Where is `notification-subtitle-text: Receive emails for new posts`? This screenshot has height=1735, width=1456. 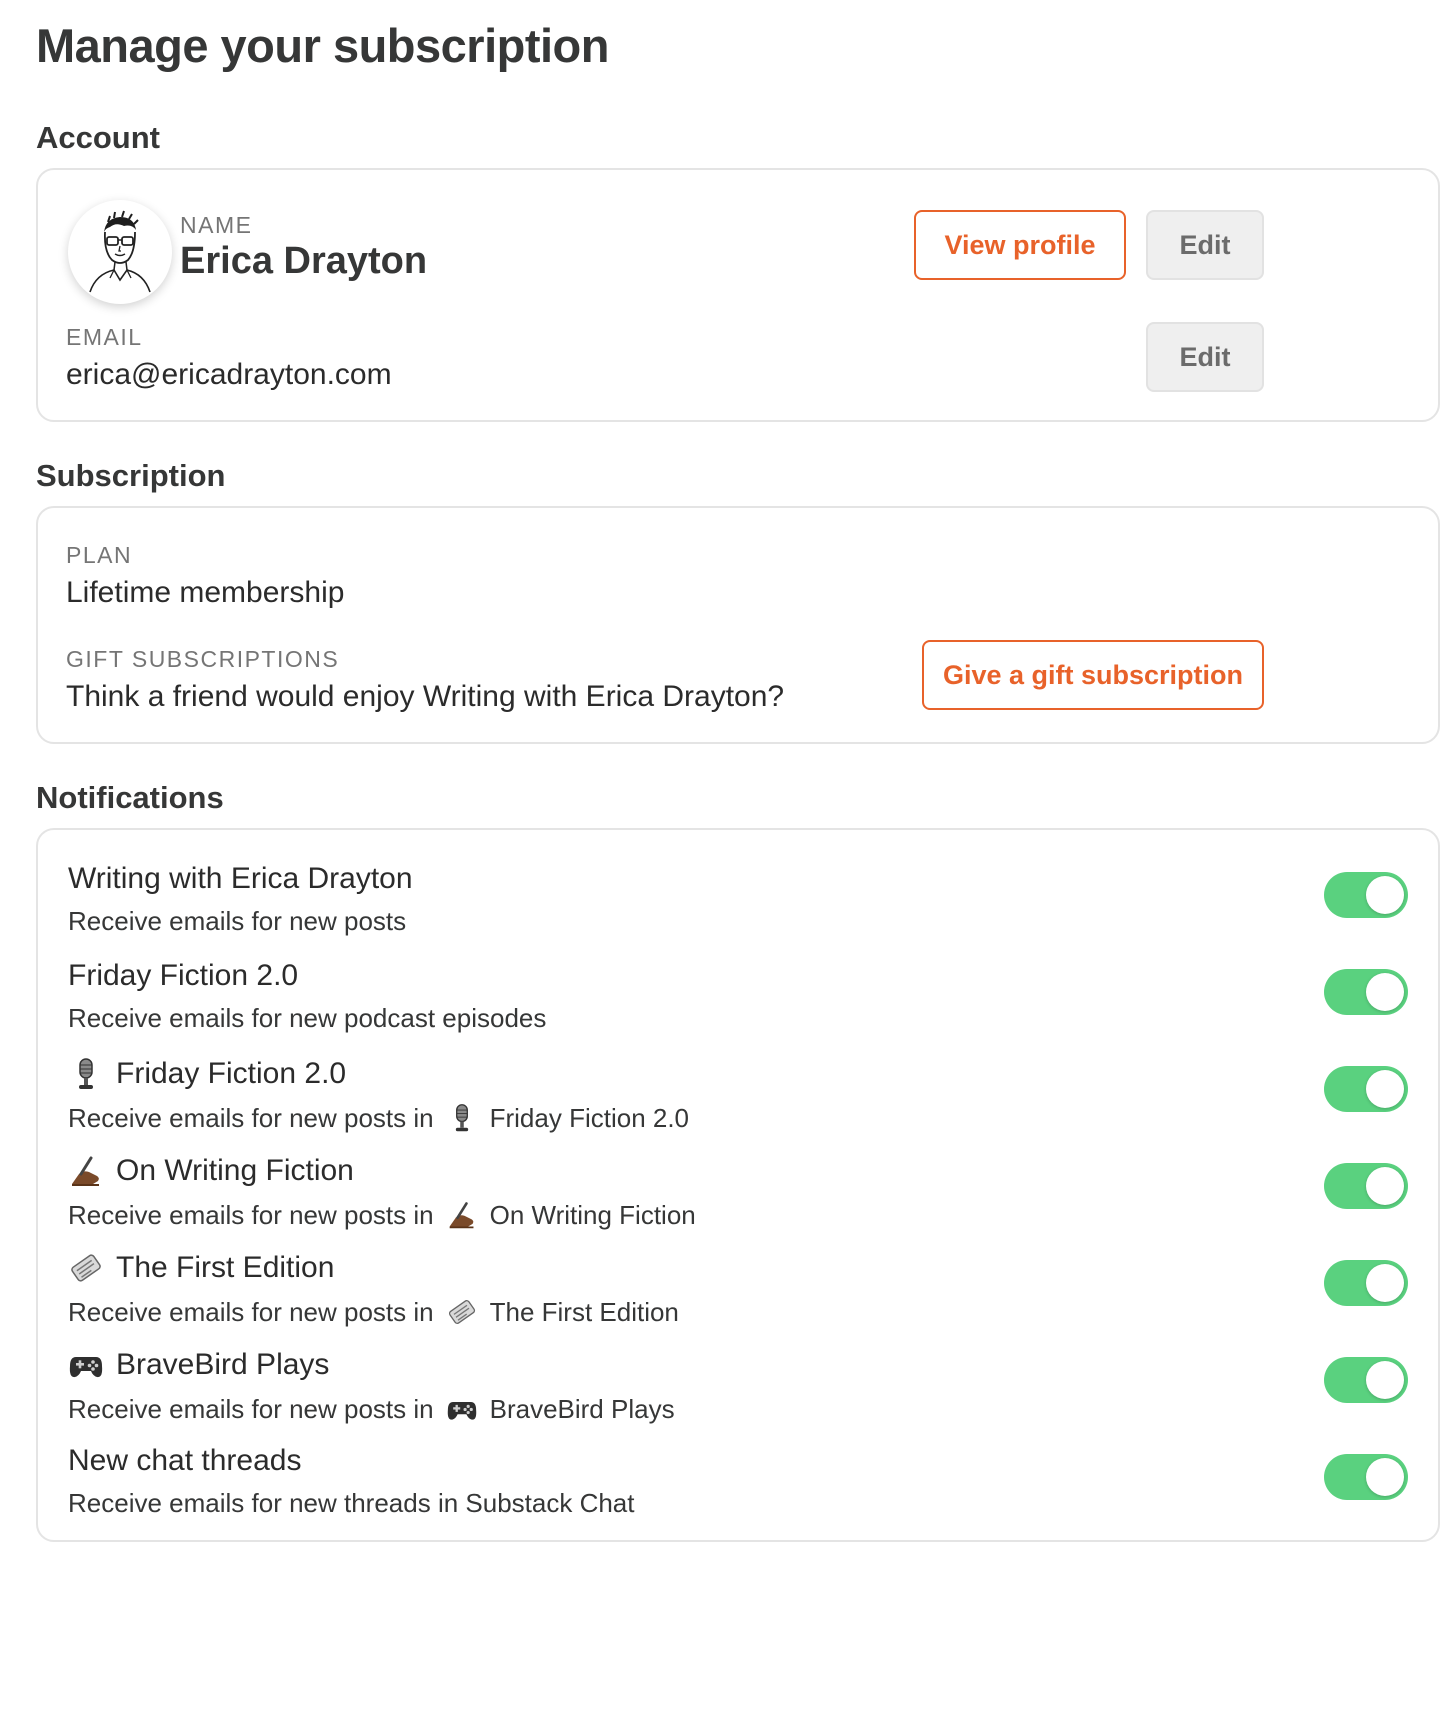
notification-subtitle-text: Receive emails for new posts is located at coordinates (237, 921).